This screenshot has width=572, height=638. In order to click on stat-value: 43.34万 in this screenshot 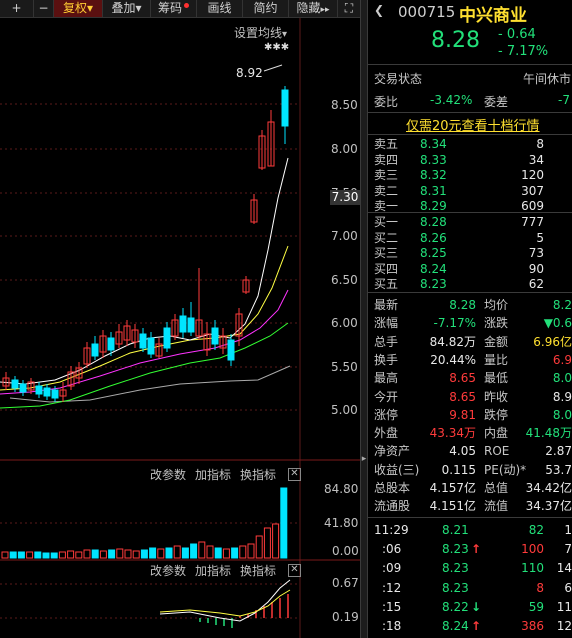, I will do `click(452, 433)`.